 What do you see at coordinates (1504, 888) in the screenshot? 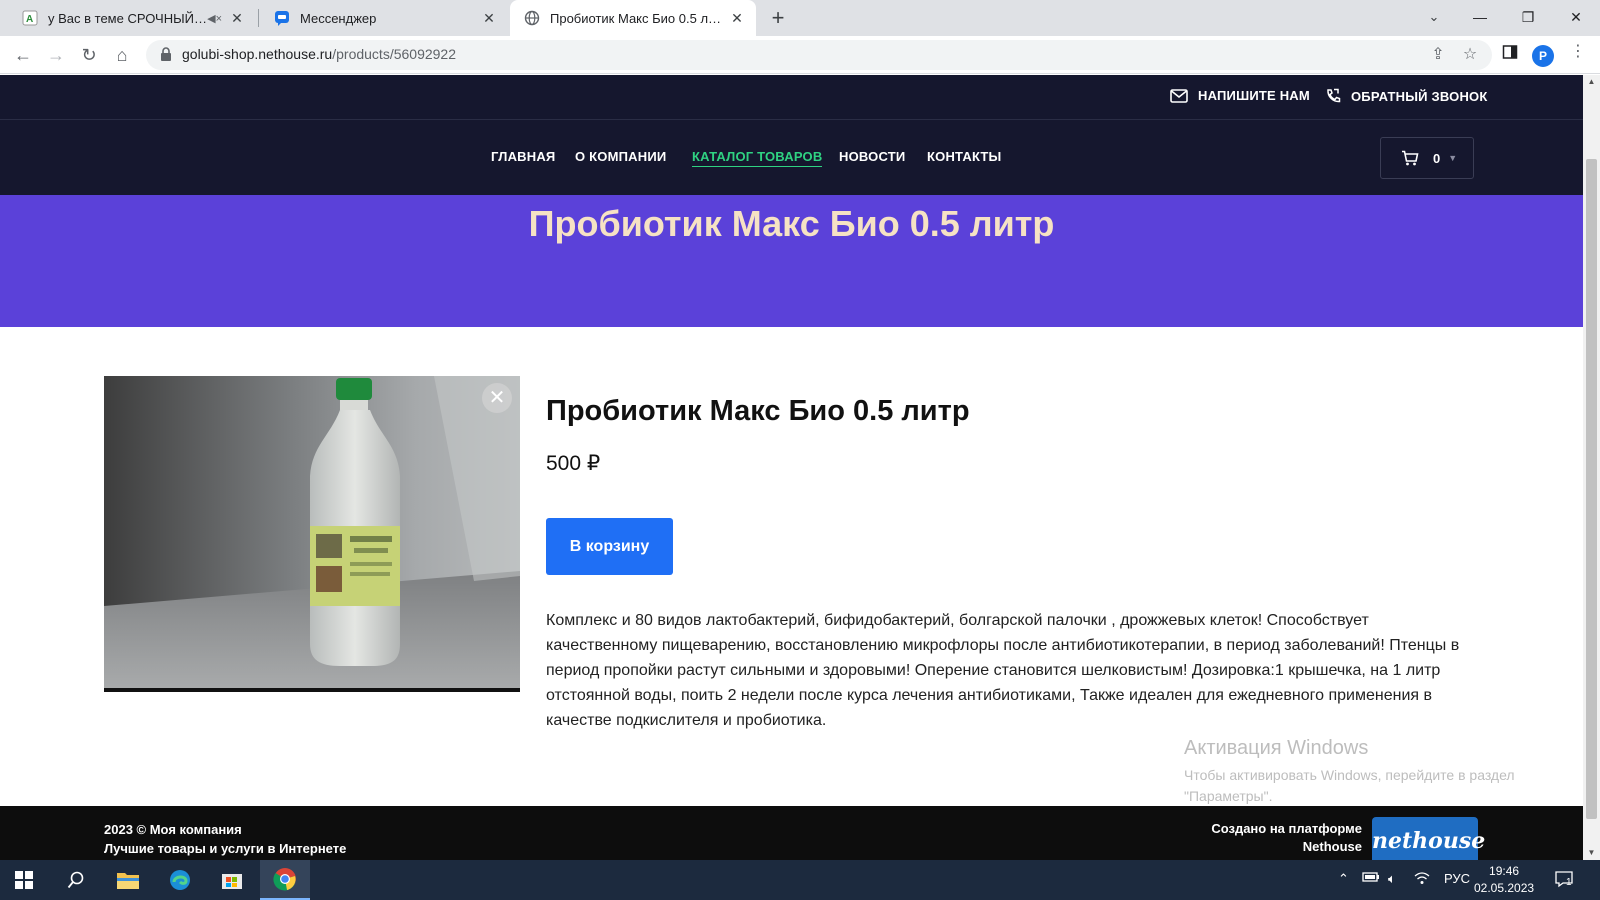
I see `clock-date: 02.05.2023` at bounding box center [1504, 888].